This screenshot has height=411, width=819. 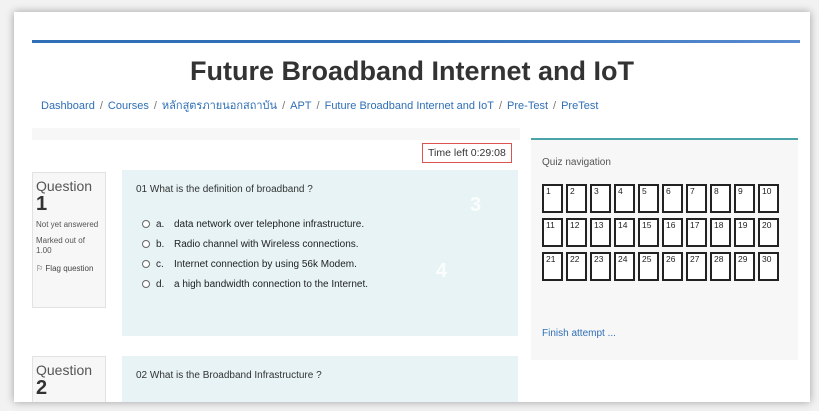 I want to click on flag-question-label: Flag question, so click(x=69, y=268).